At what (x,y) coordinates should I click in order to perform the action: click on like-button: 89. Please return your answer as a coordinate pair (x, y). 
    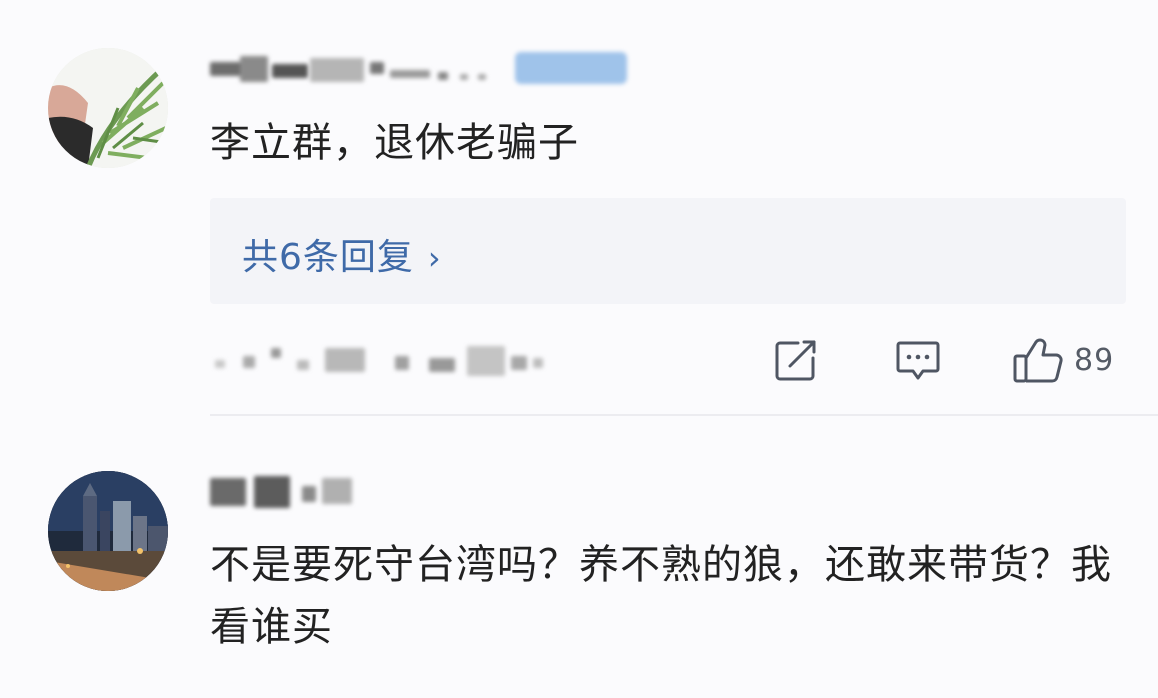
    Looking at the image, I should click on (1063, 360).